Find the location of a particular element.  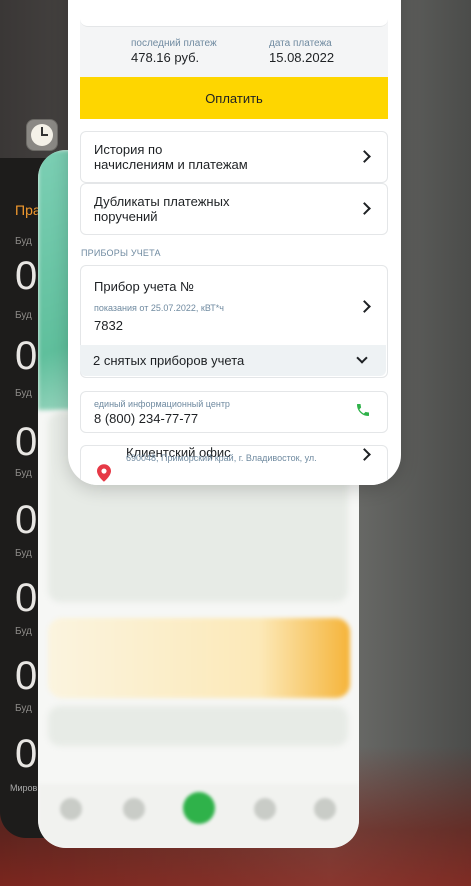

banking-bottom-nav is located at coordinates (198, 816).